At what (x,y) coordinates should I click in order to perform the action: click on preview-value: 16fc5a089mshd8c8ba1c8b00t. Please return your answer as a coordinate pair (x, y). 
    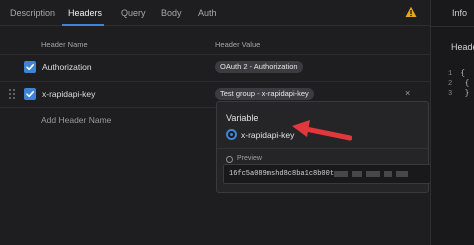
    Looking at the image, I should click on (282, 174).